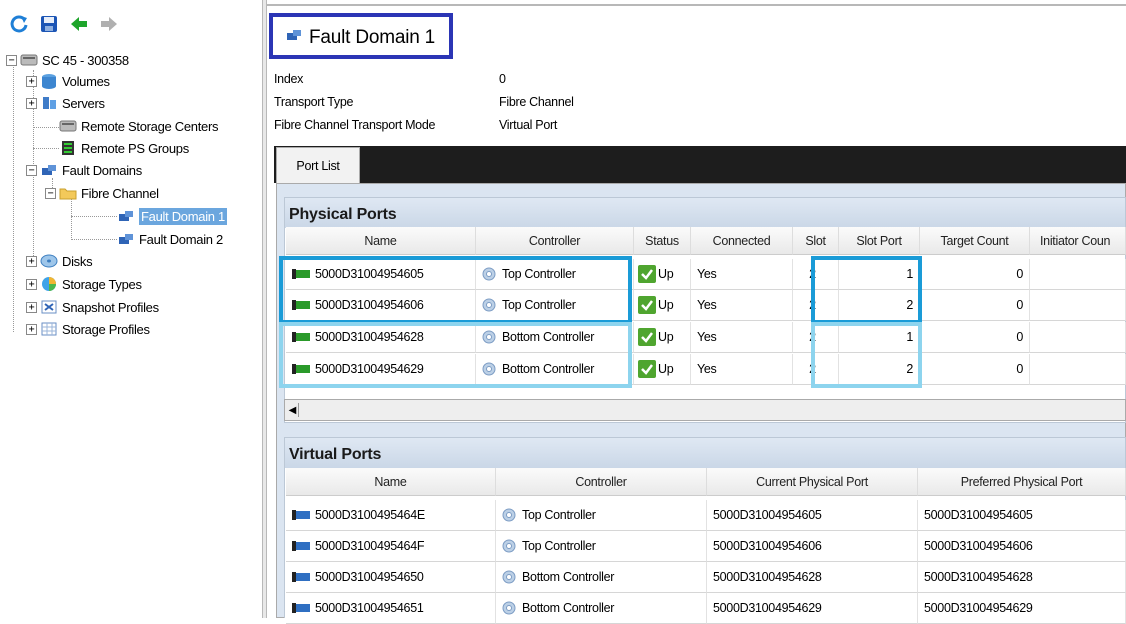 Image resolution: width=1126 pixels, height=624 pixels. What do you see at coordinates (705, 410) in the screenshot?
I see `horizontal-scrollbar: ◀` at bounding box center [705, 410].